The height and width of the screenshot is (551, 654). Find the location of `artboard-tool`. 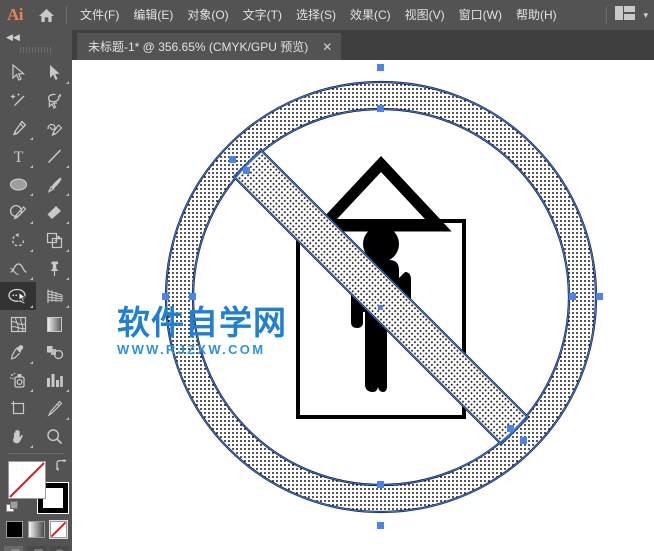

artboard-tool is located at coordinates (18, 408).